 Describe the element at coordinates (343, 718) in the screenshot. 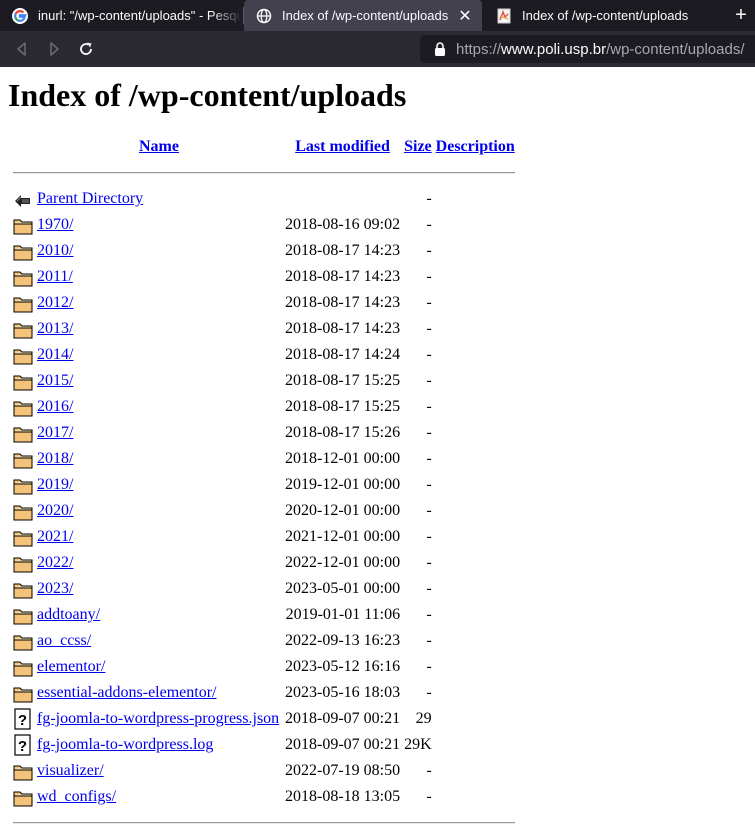

I see `last-modified-cell: 2018-09-07 00:21` at that location.